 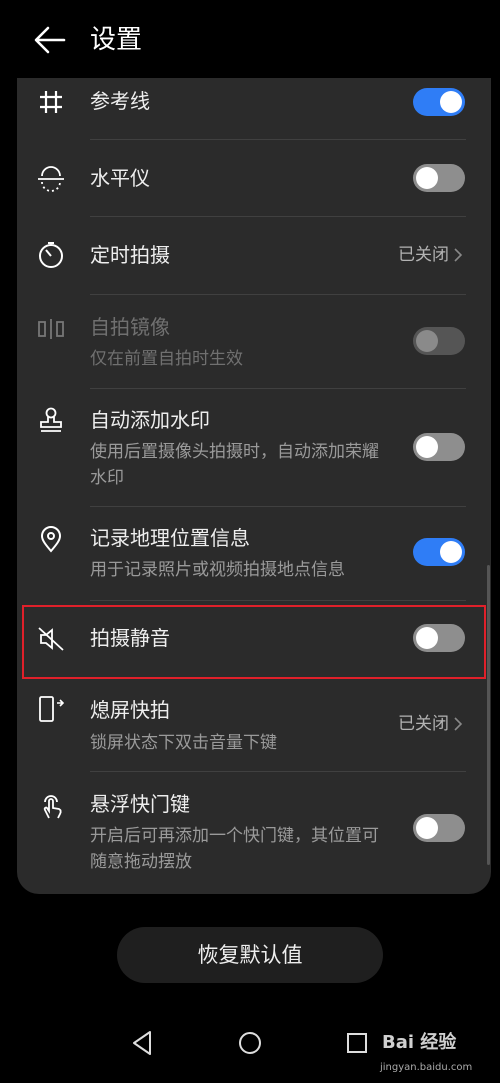 What do you see at coordinates (150, 420) in the screenshot?
I see `setting-label: 自动添加水印` at bounding box center [150, 420].